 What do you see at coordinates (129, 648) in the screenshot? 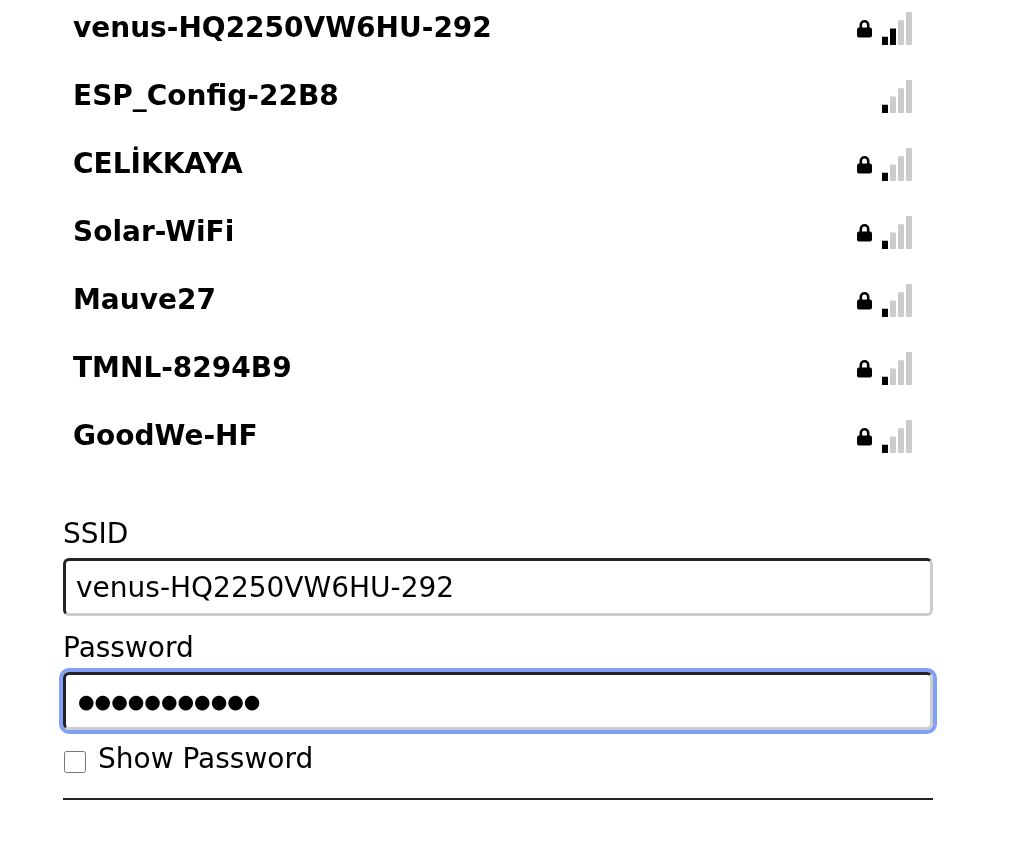
I see `field-label: Password` at bounding box center [129, 648].